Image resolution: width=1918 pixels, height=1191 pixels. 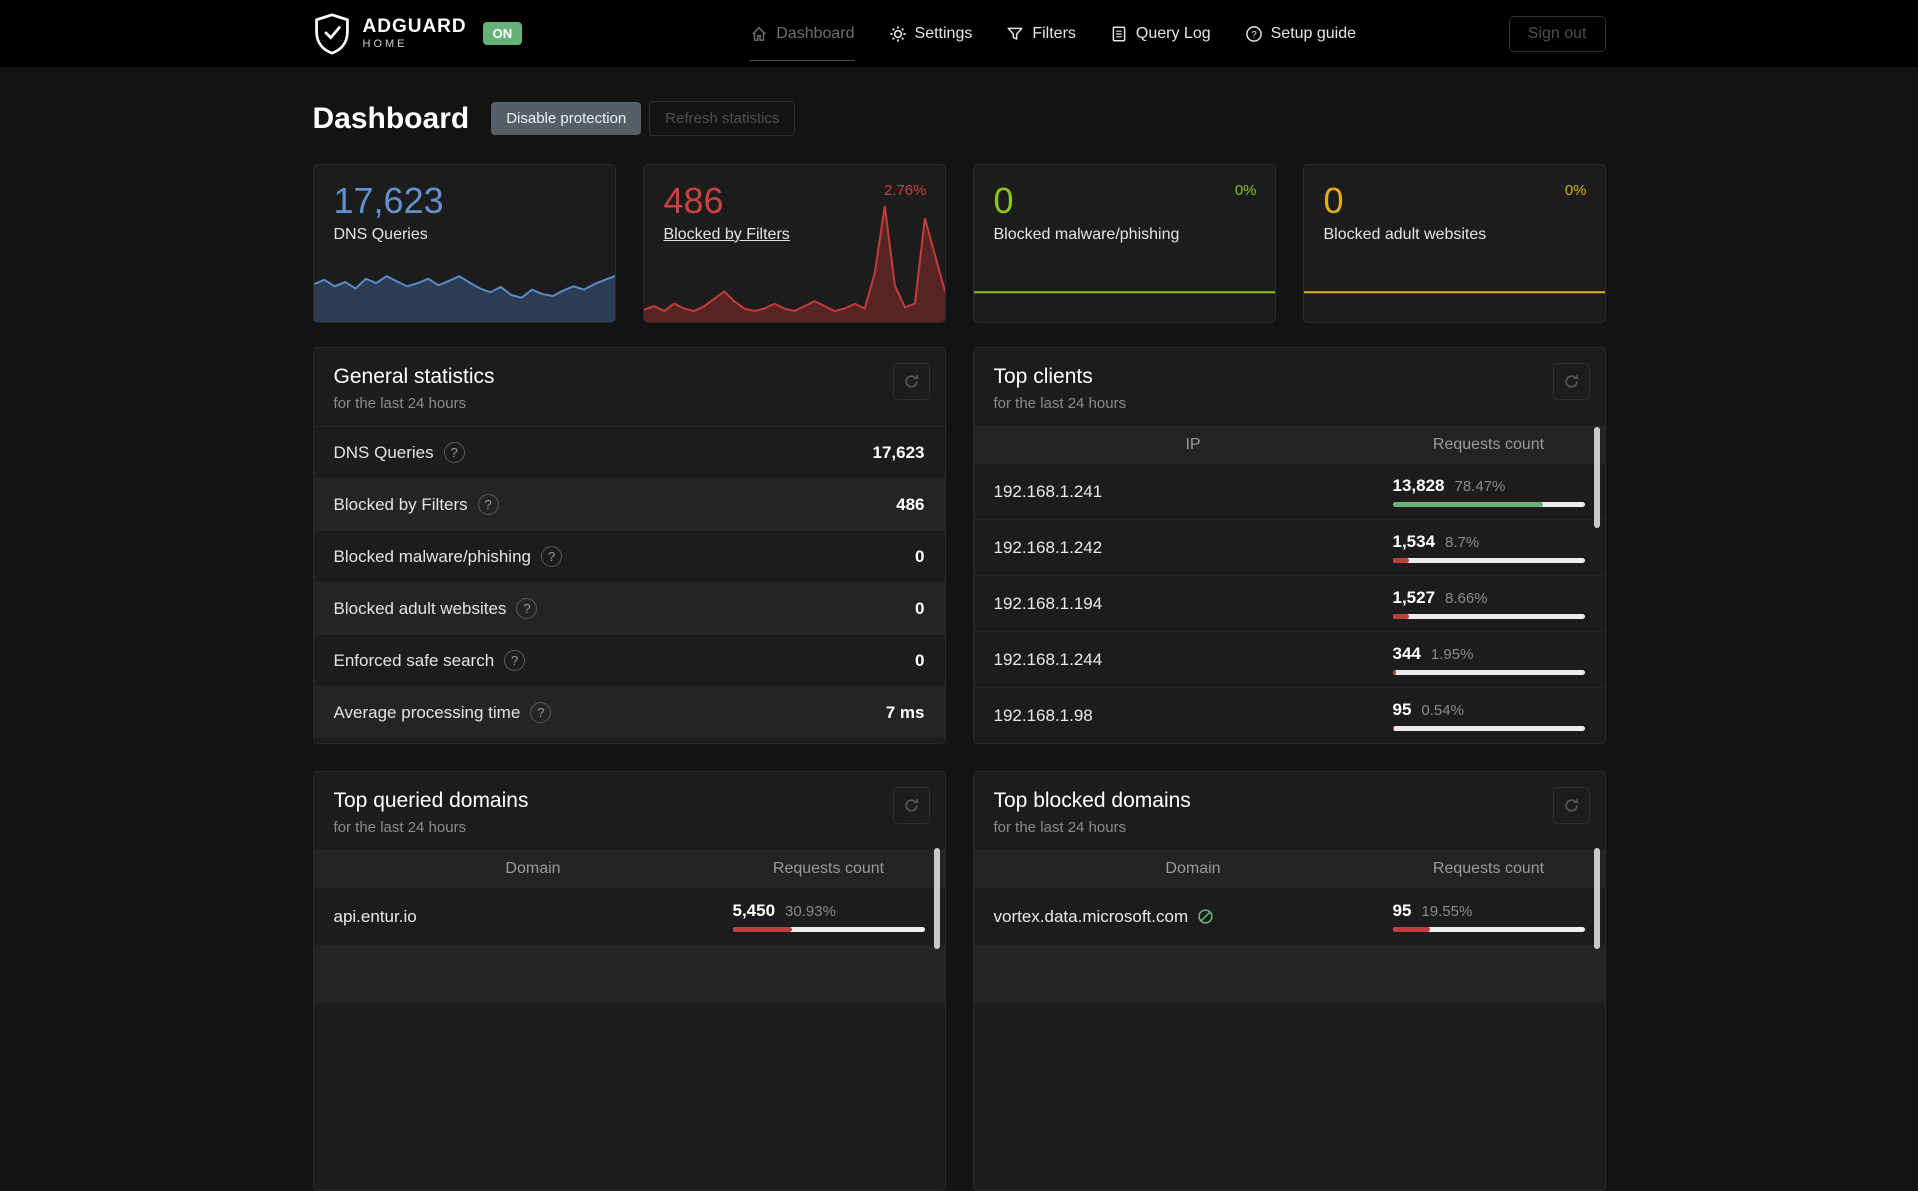 What do you see at coordinates (1193, 716) in the screenshot?
I see `client-ip: 192.168.1.98` at bounding box center [1193, 716].